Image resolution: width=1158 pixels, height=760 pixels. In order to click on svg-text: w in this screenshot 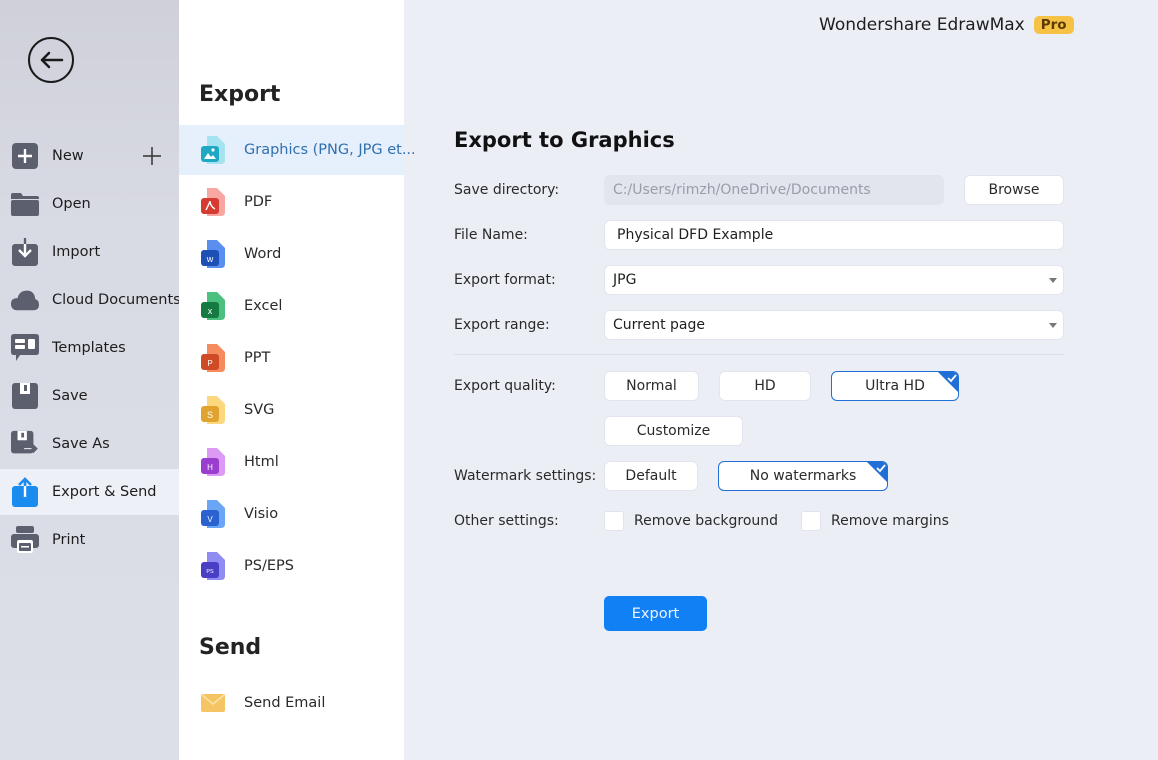, I will do `click(210, 259)`.